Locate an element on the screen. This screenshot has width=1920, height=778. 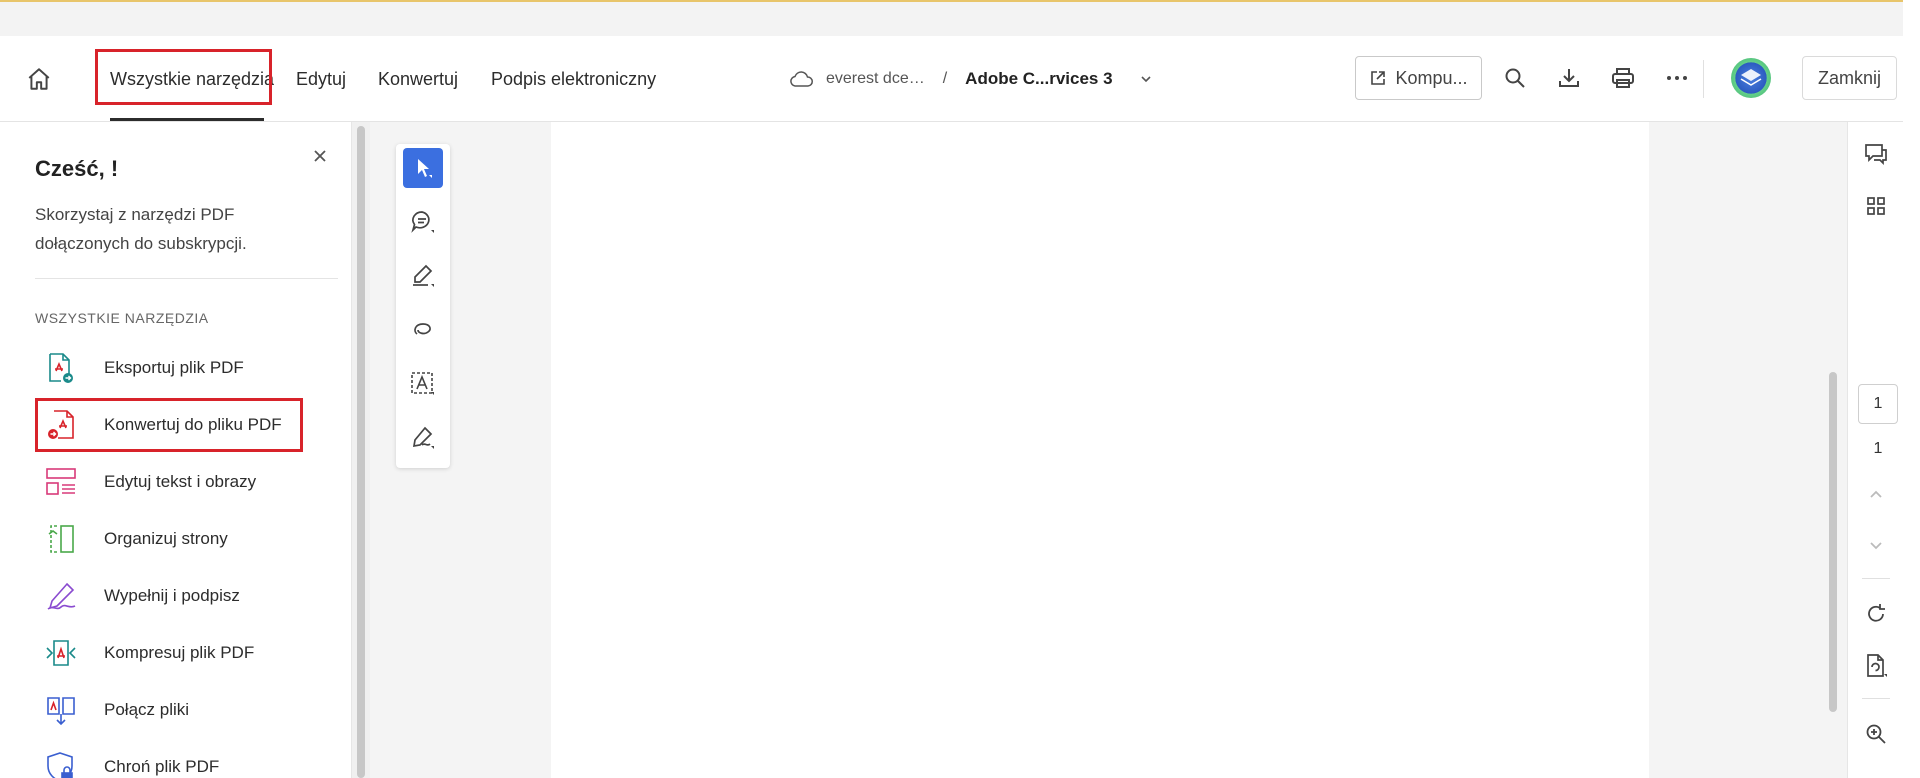
pen-sign-icon is located at coordinates (423, 437).